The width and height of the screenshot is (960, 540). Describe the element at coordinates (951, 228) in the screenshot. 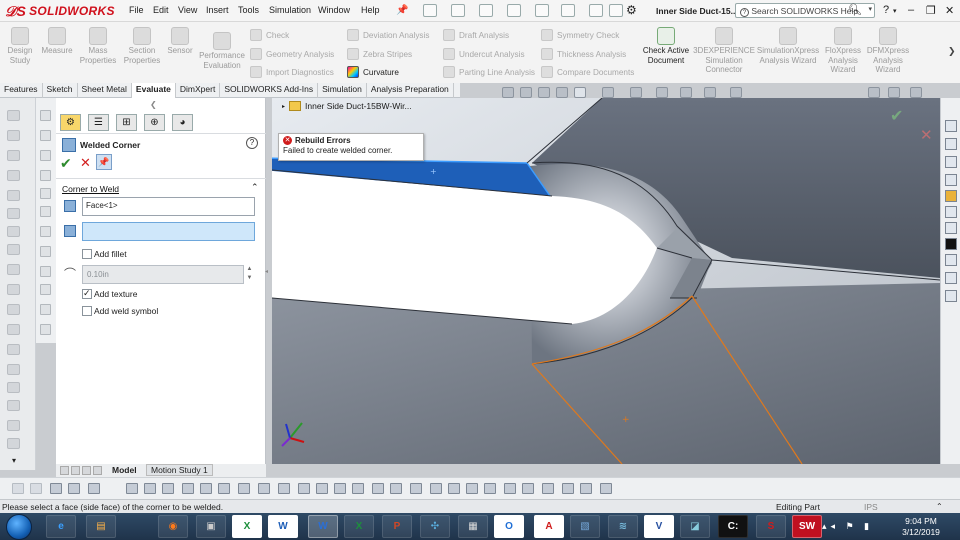

I see `solidworks-forum-icon` at that location.